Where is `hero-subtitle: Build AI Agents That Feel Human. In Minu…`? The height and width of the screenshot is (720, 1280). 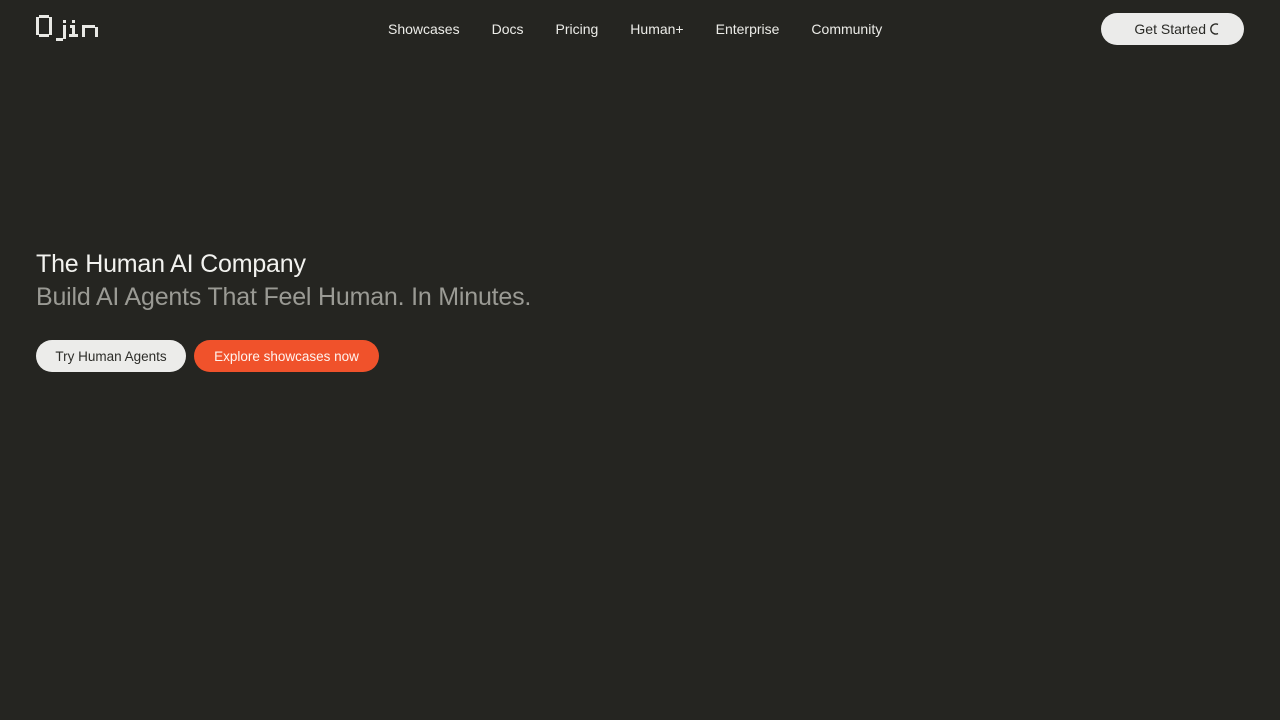
hero-subtitle: Build AI Agents That Feel Human. In Minu… is located at coordinates (284, 297).